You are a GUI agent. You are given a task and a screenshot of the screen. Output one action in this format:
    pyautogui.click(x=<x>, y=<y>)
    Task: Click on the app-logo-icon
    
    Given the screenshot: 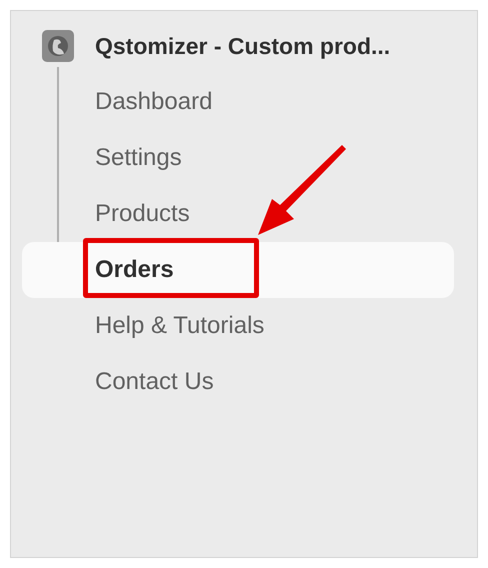 What is the action you would take?
    pyautogui.click(x=58, y=46)
    